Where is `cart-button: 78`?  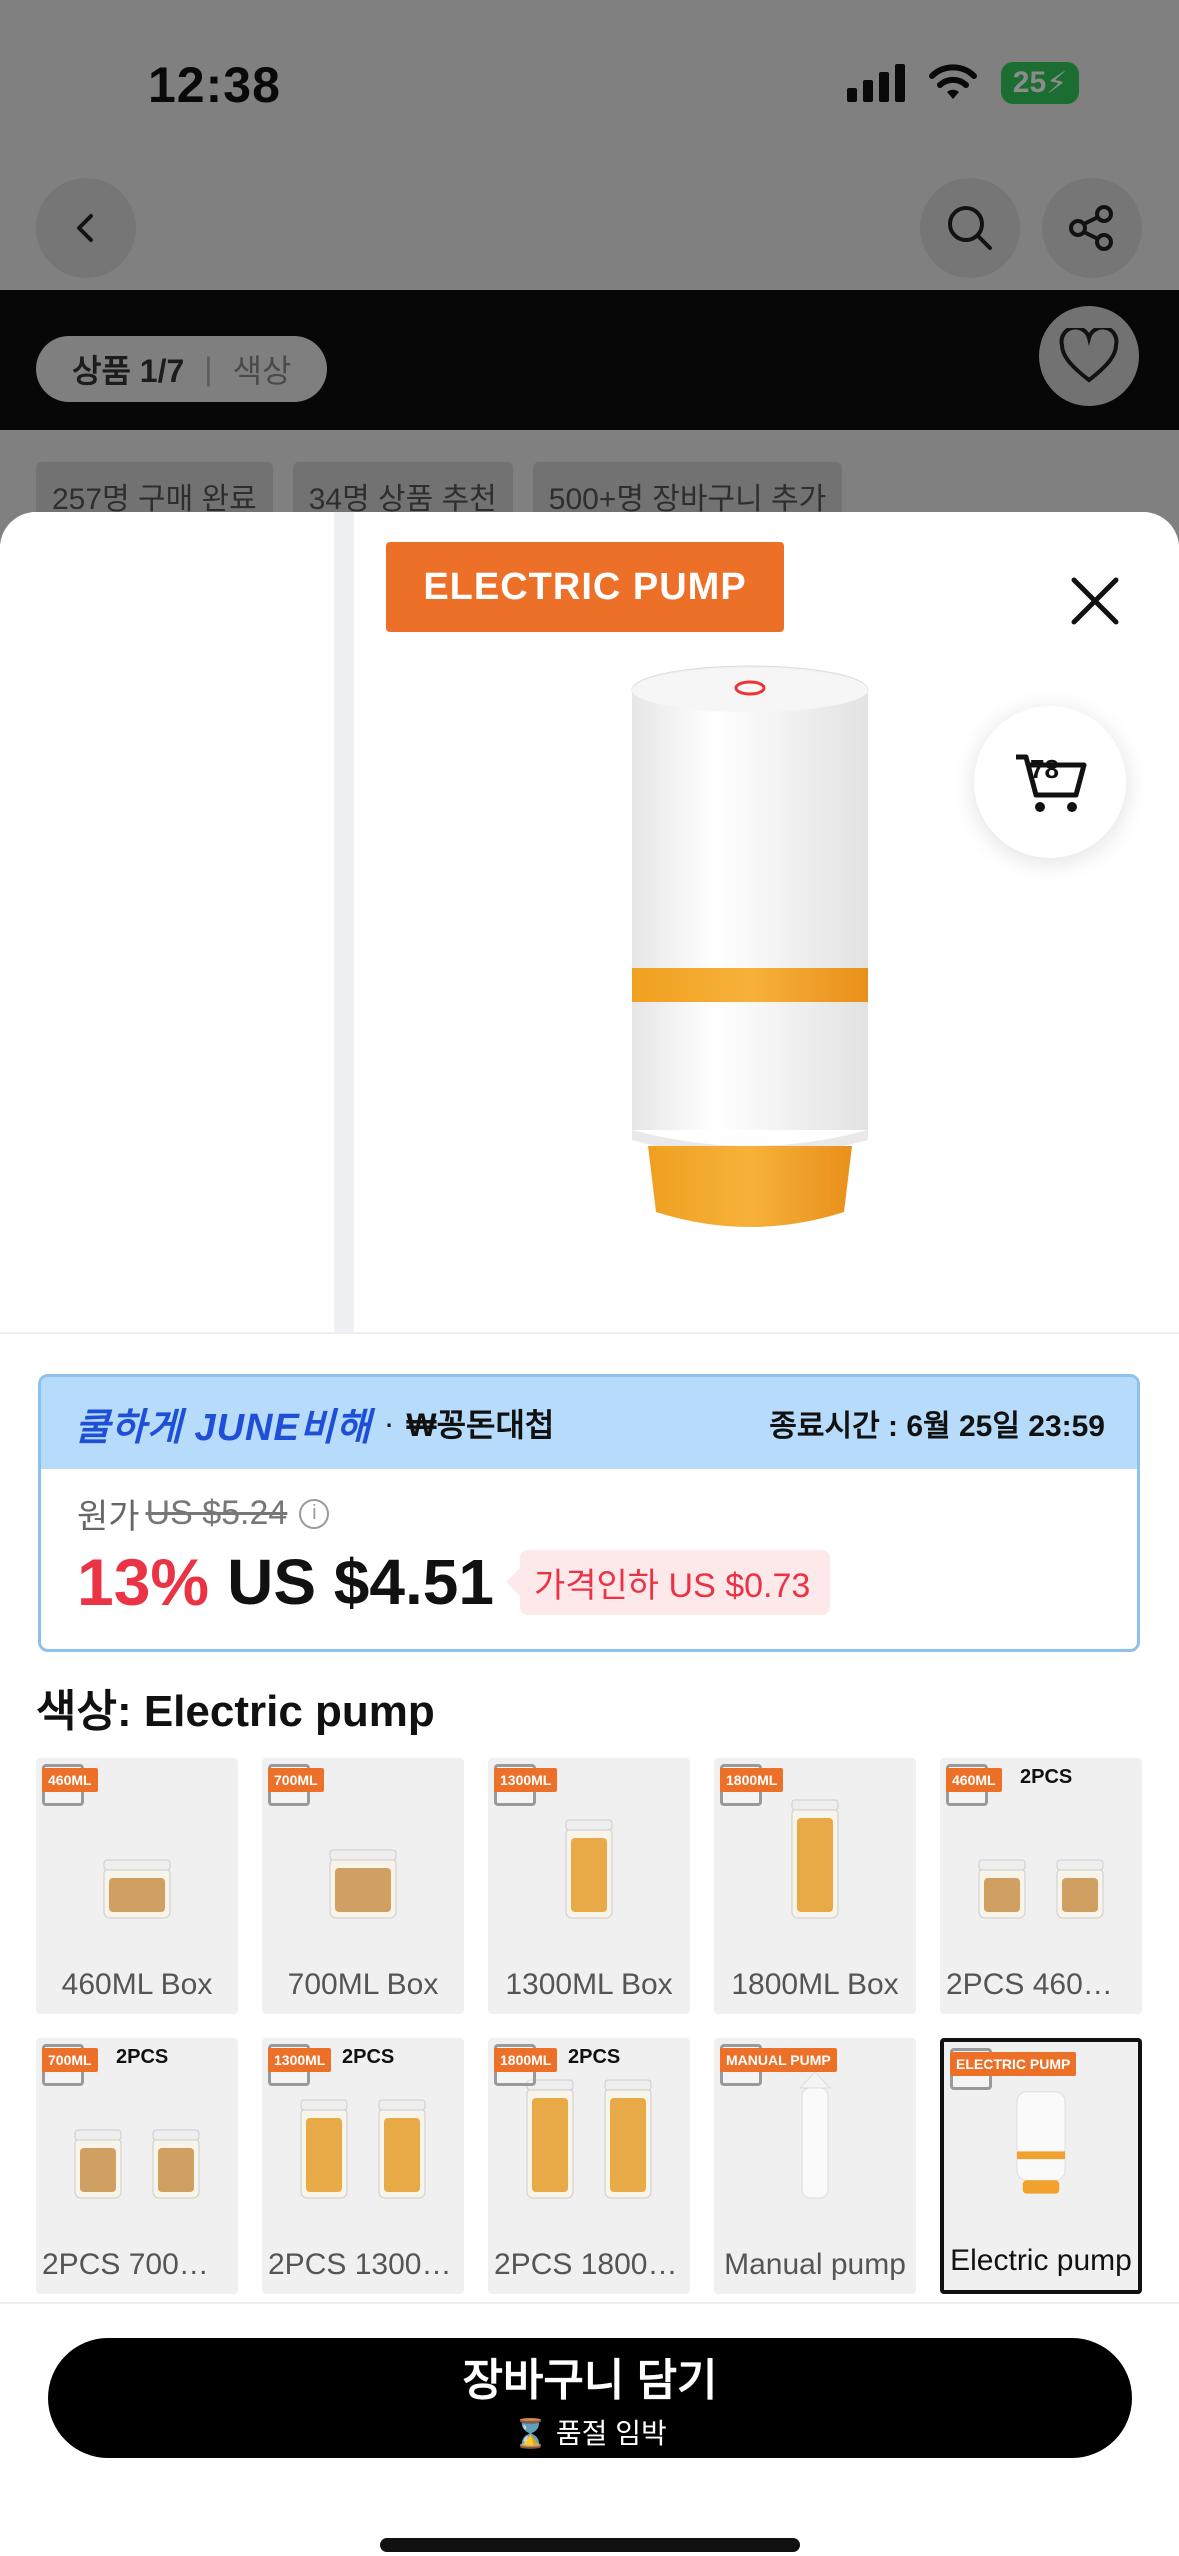
cart-button: 78 is located at coordinates (1050, 782).